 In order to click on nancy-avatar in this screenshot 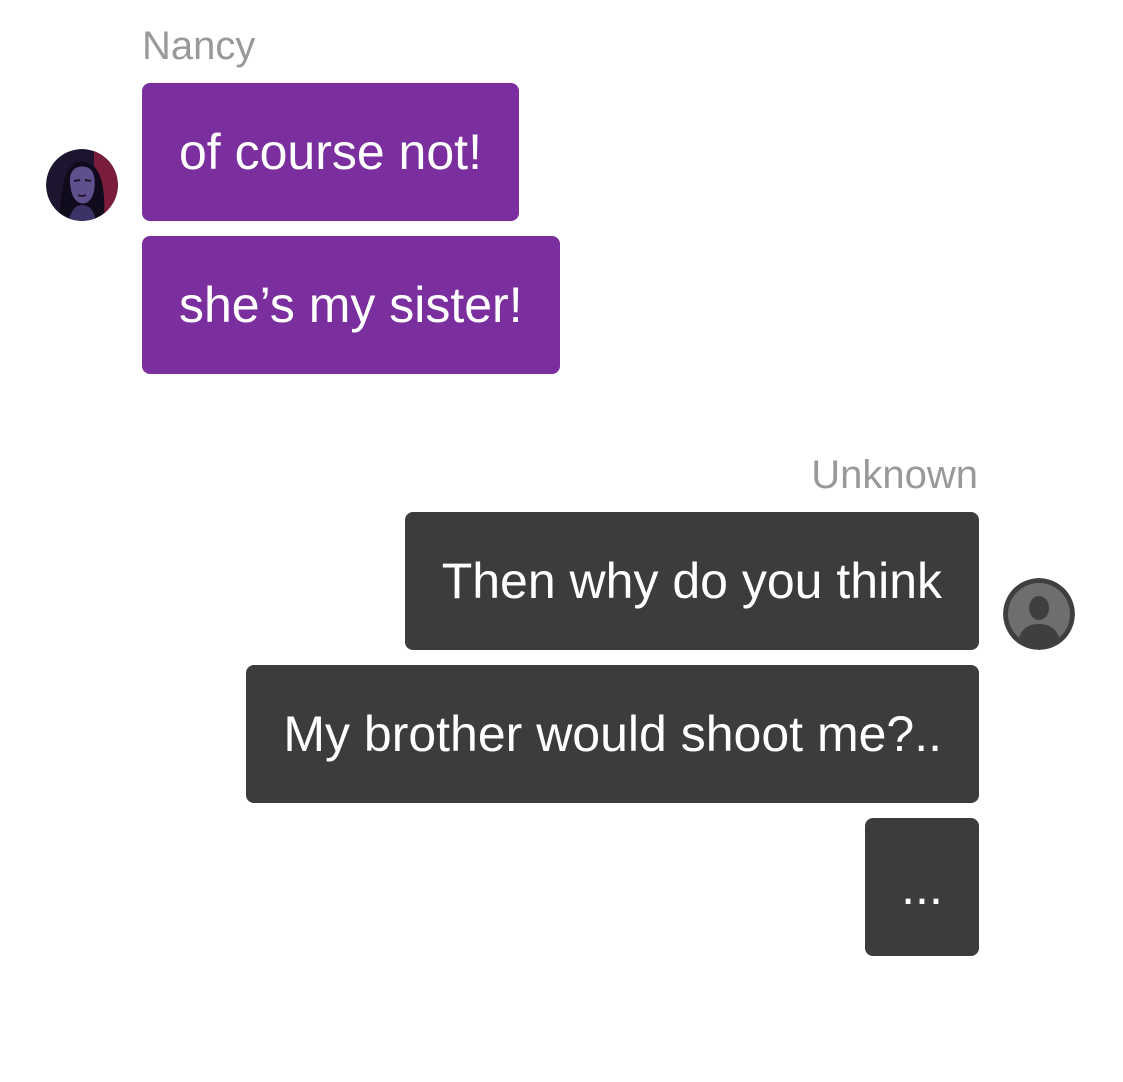, I will do `click(82, 185)`.